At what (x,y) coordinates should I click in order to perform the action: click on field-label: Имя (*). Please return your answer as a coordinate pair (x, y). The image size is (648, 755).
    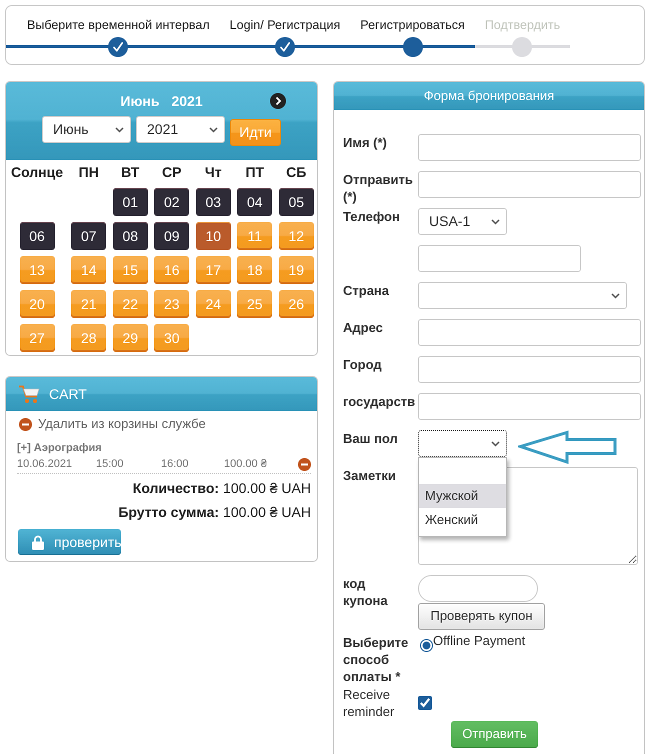
    Looking at the image, I should click on (365, 142).